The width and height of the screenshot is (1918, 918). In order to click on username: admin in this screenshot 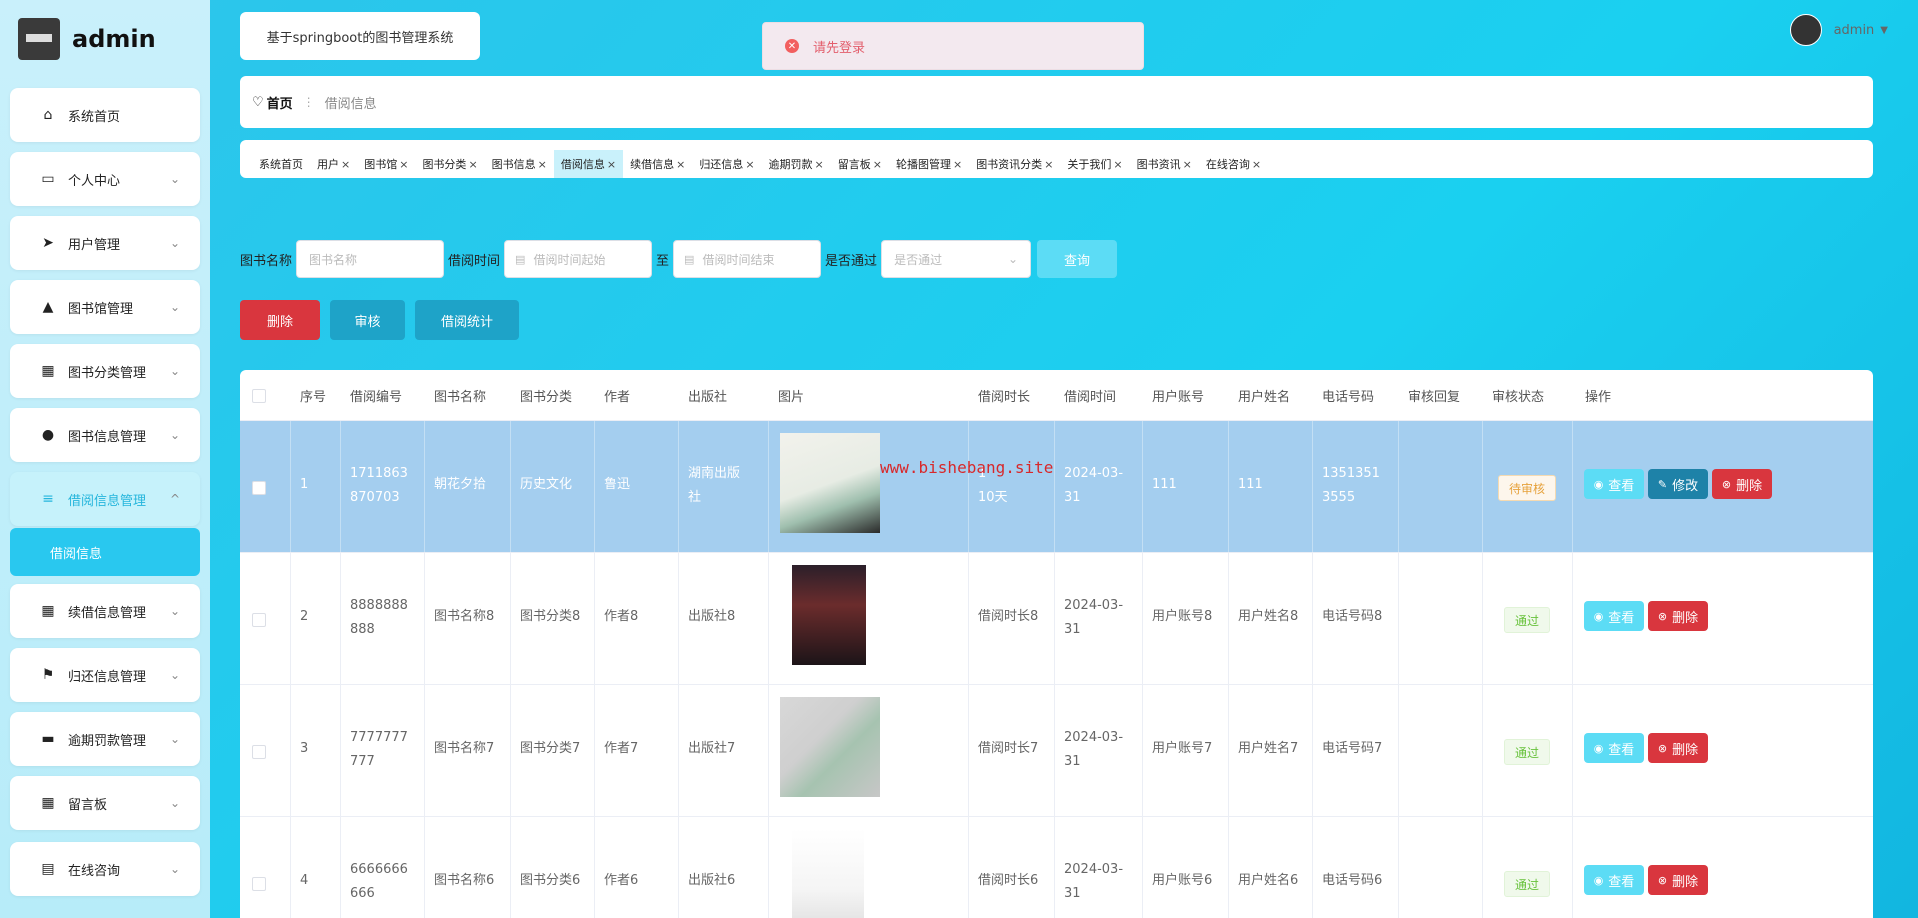, I will do `click(1854, 30)`.